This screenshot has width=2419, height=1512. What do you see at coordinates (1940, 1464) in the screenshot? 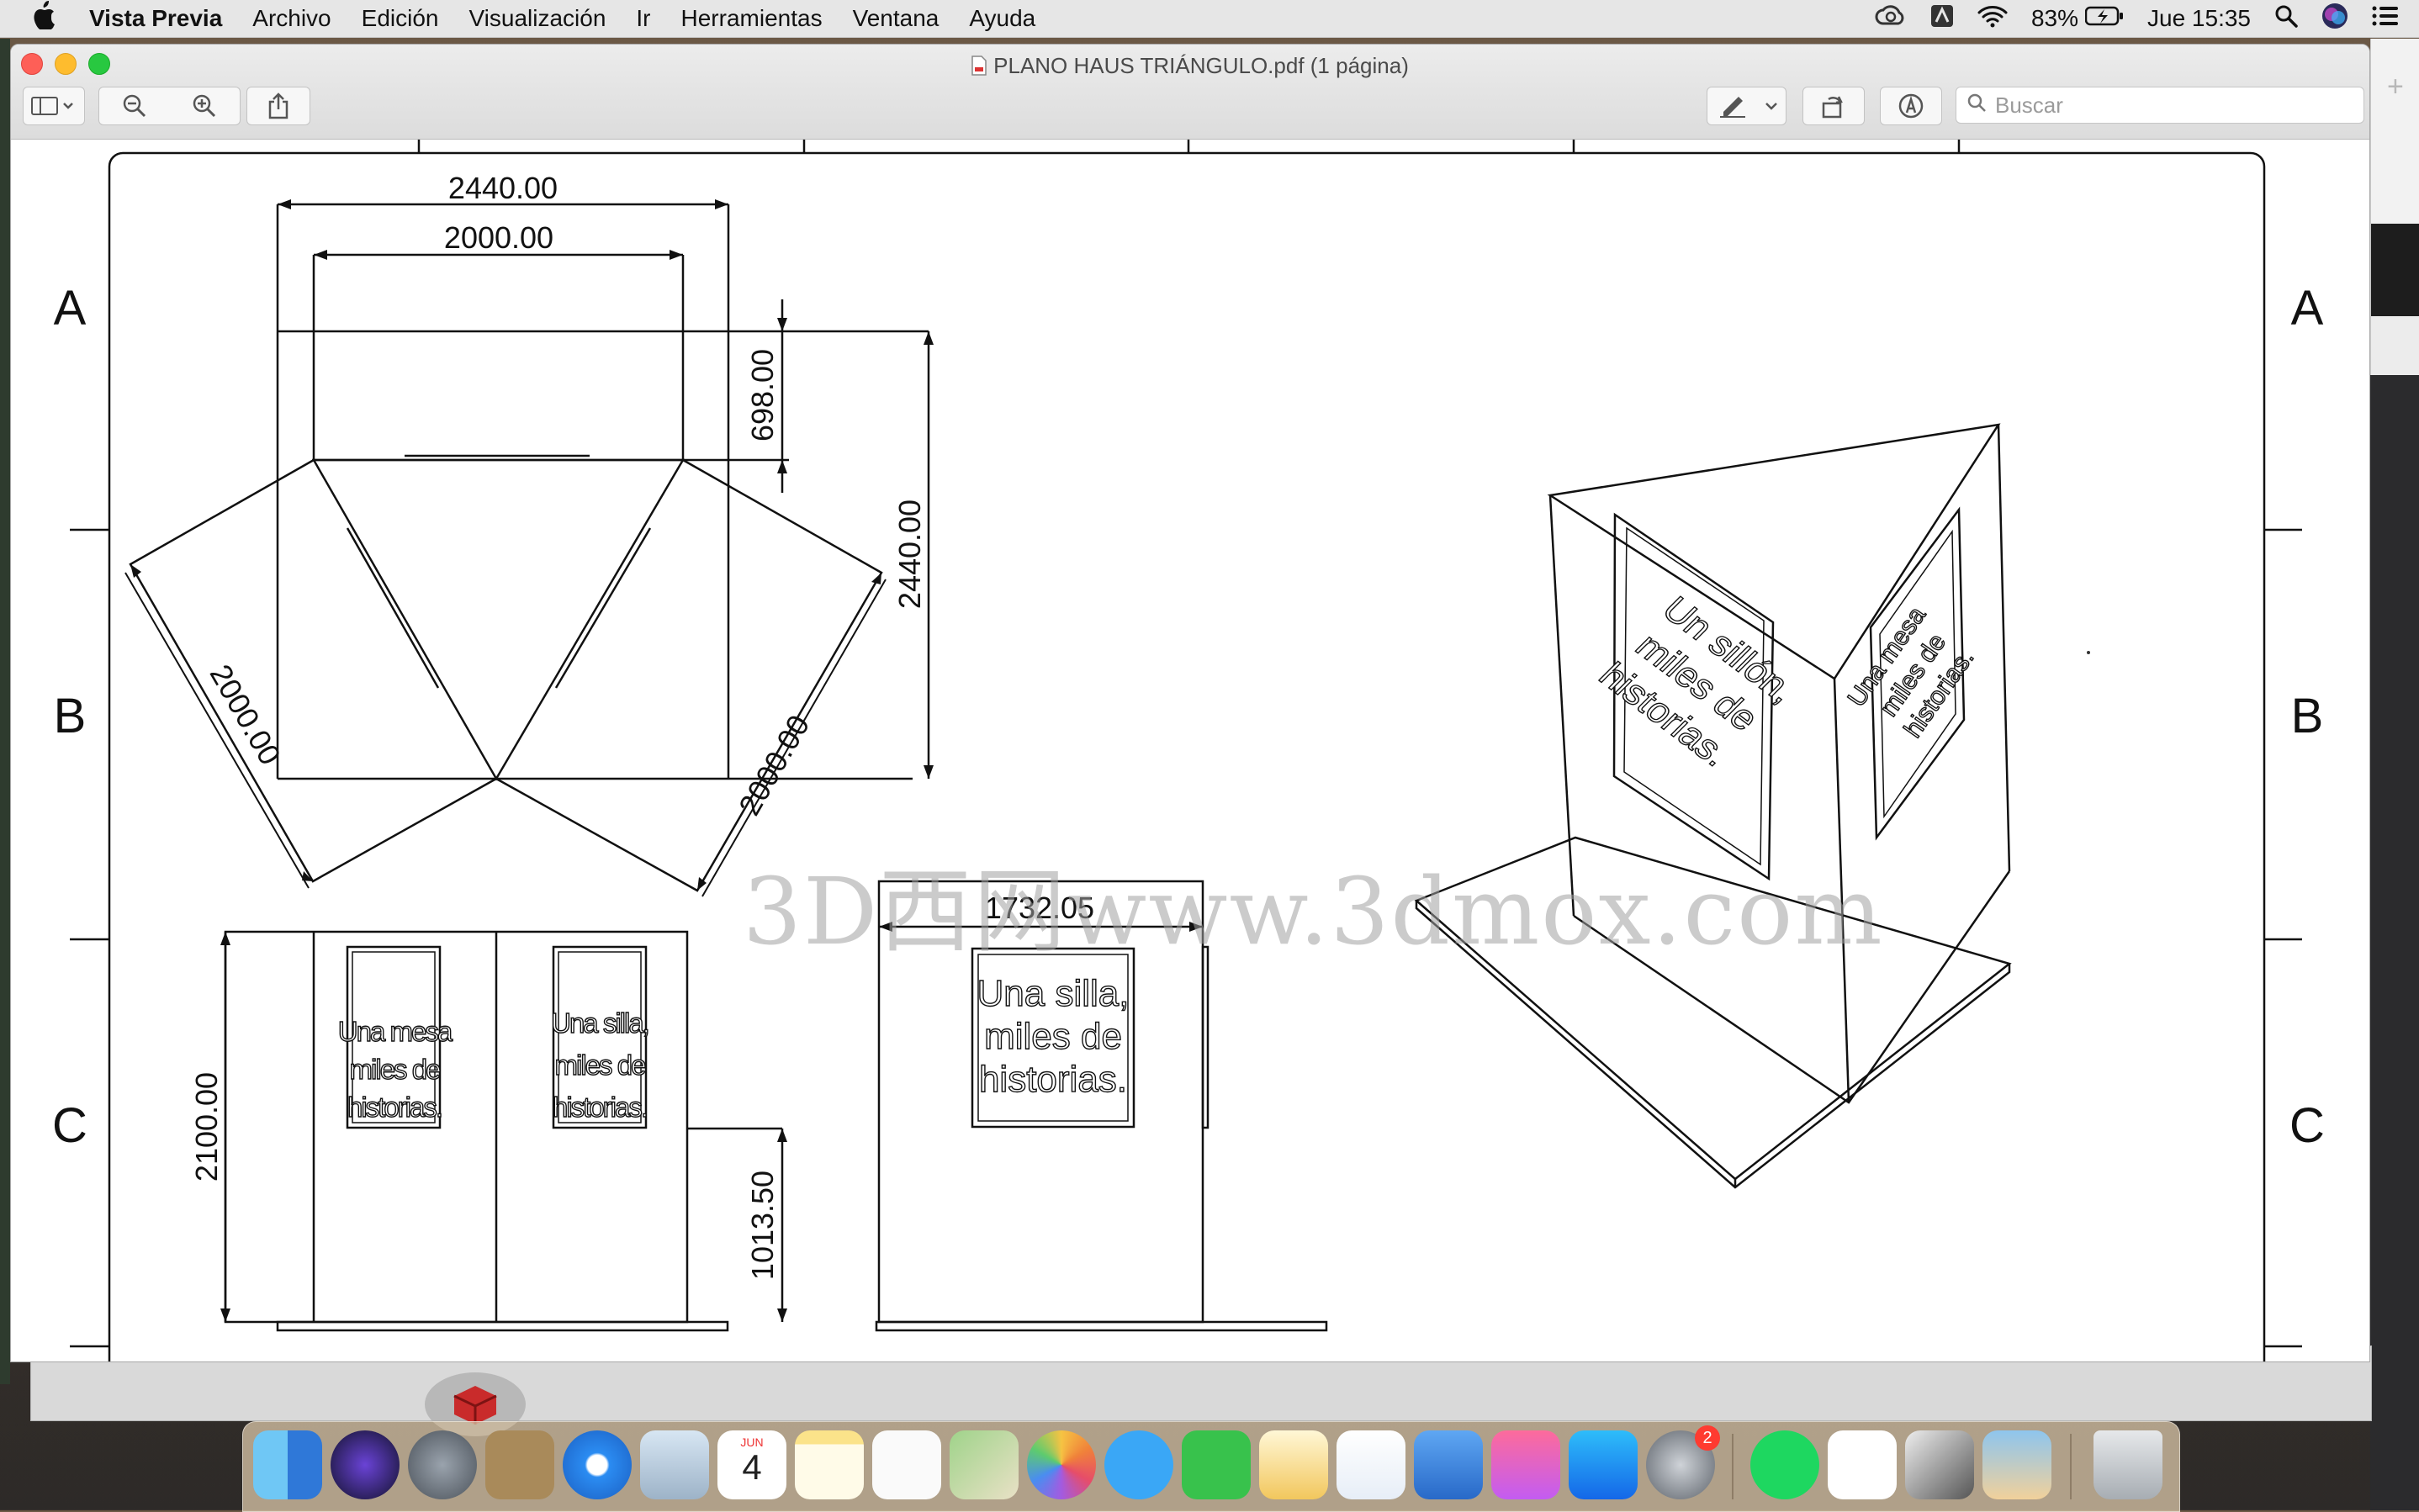
I see `pages-document-icon` at bounding box center [1940, 1464].